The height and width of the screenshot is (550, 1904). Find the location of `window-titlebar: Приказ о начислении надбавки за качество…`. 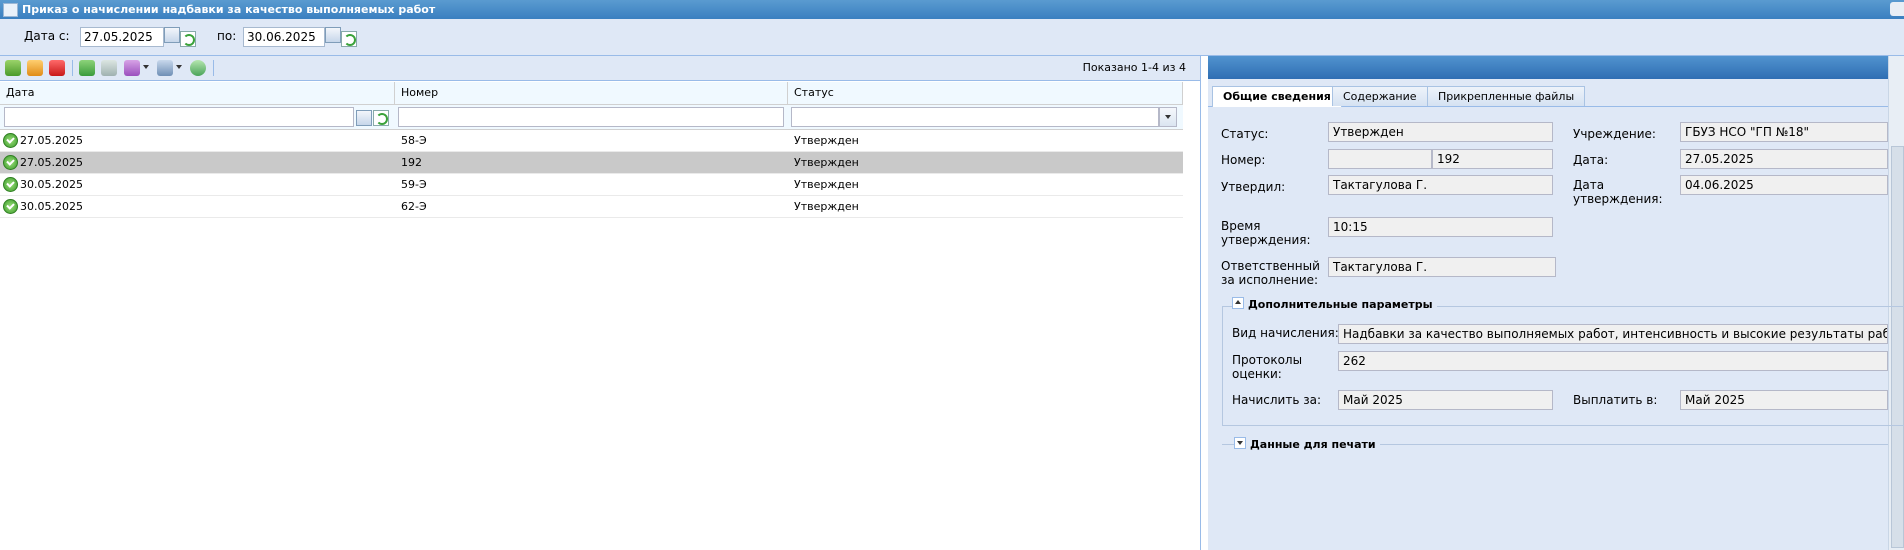

window-titlebar: Приказ о начислении надбавки за качество… is located at coordinates (952, 9).